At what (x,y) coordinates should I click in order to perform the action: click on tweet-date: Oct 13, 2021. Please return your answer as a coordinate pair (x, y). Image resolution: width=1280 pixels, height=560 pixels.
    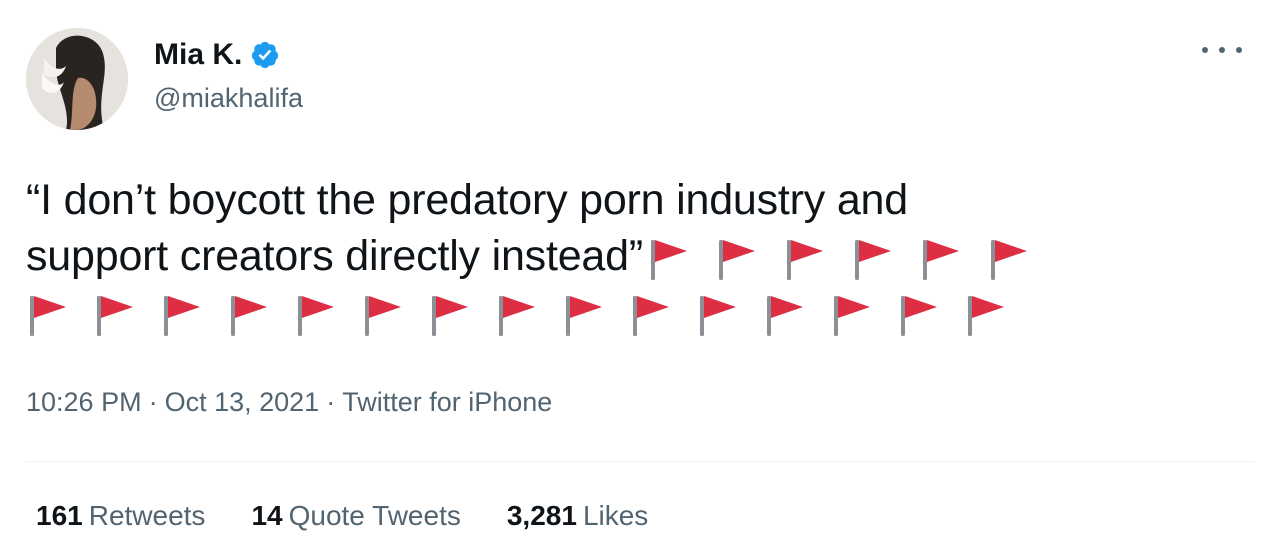
    Looking at the image, I should click on (242, 402).